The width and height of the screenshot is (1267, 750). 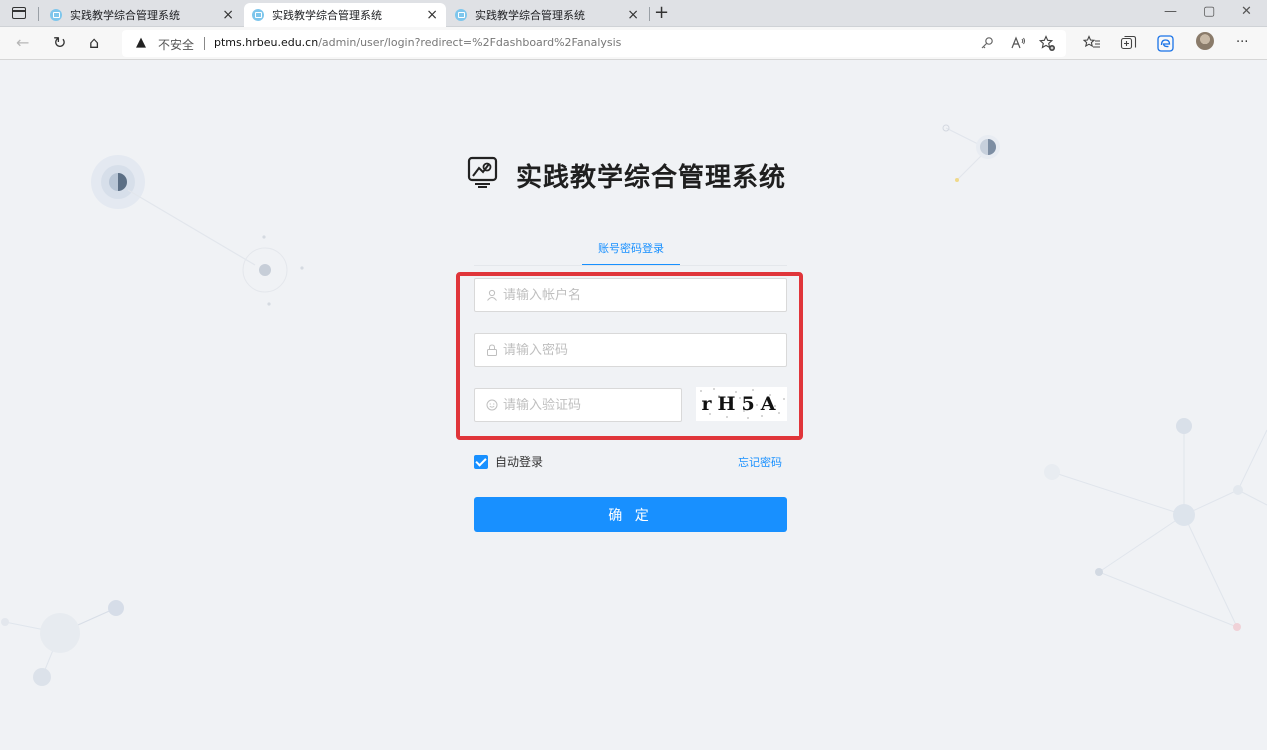 What do you see at coordinates (94, 43) in the screenshot?
I see `home-icon: ⌂` at bounding box center [94, 43].